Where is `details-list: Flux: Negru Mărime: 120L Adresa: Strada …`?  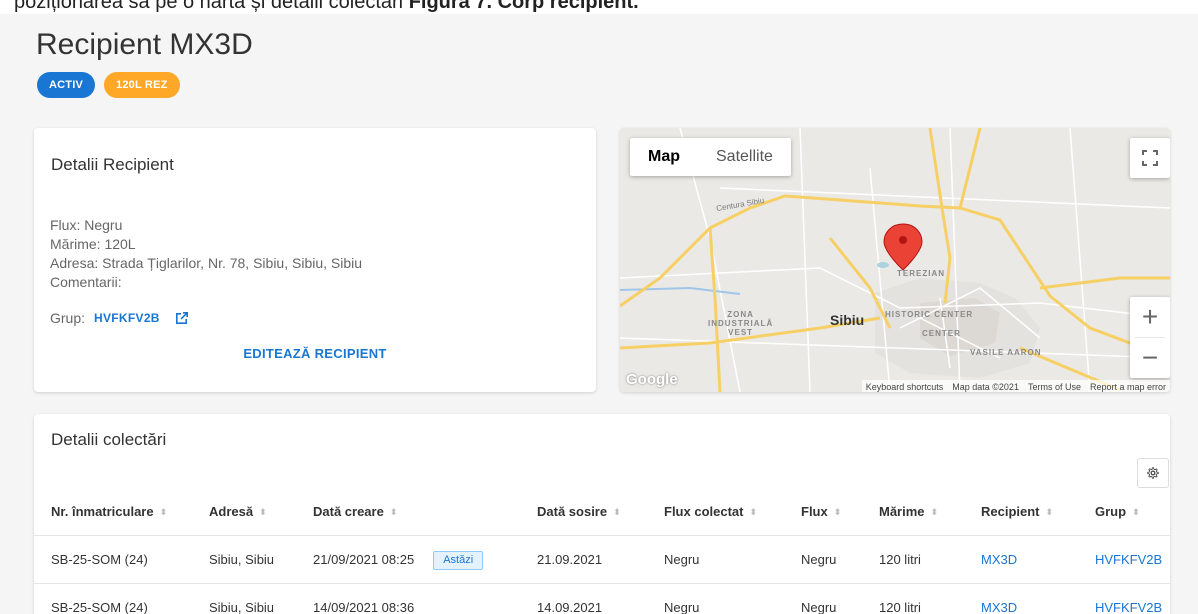
details-list: Flux: Negru Mărime: 120L Adresa: Strada … is located at coordinates (206, 254).